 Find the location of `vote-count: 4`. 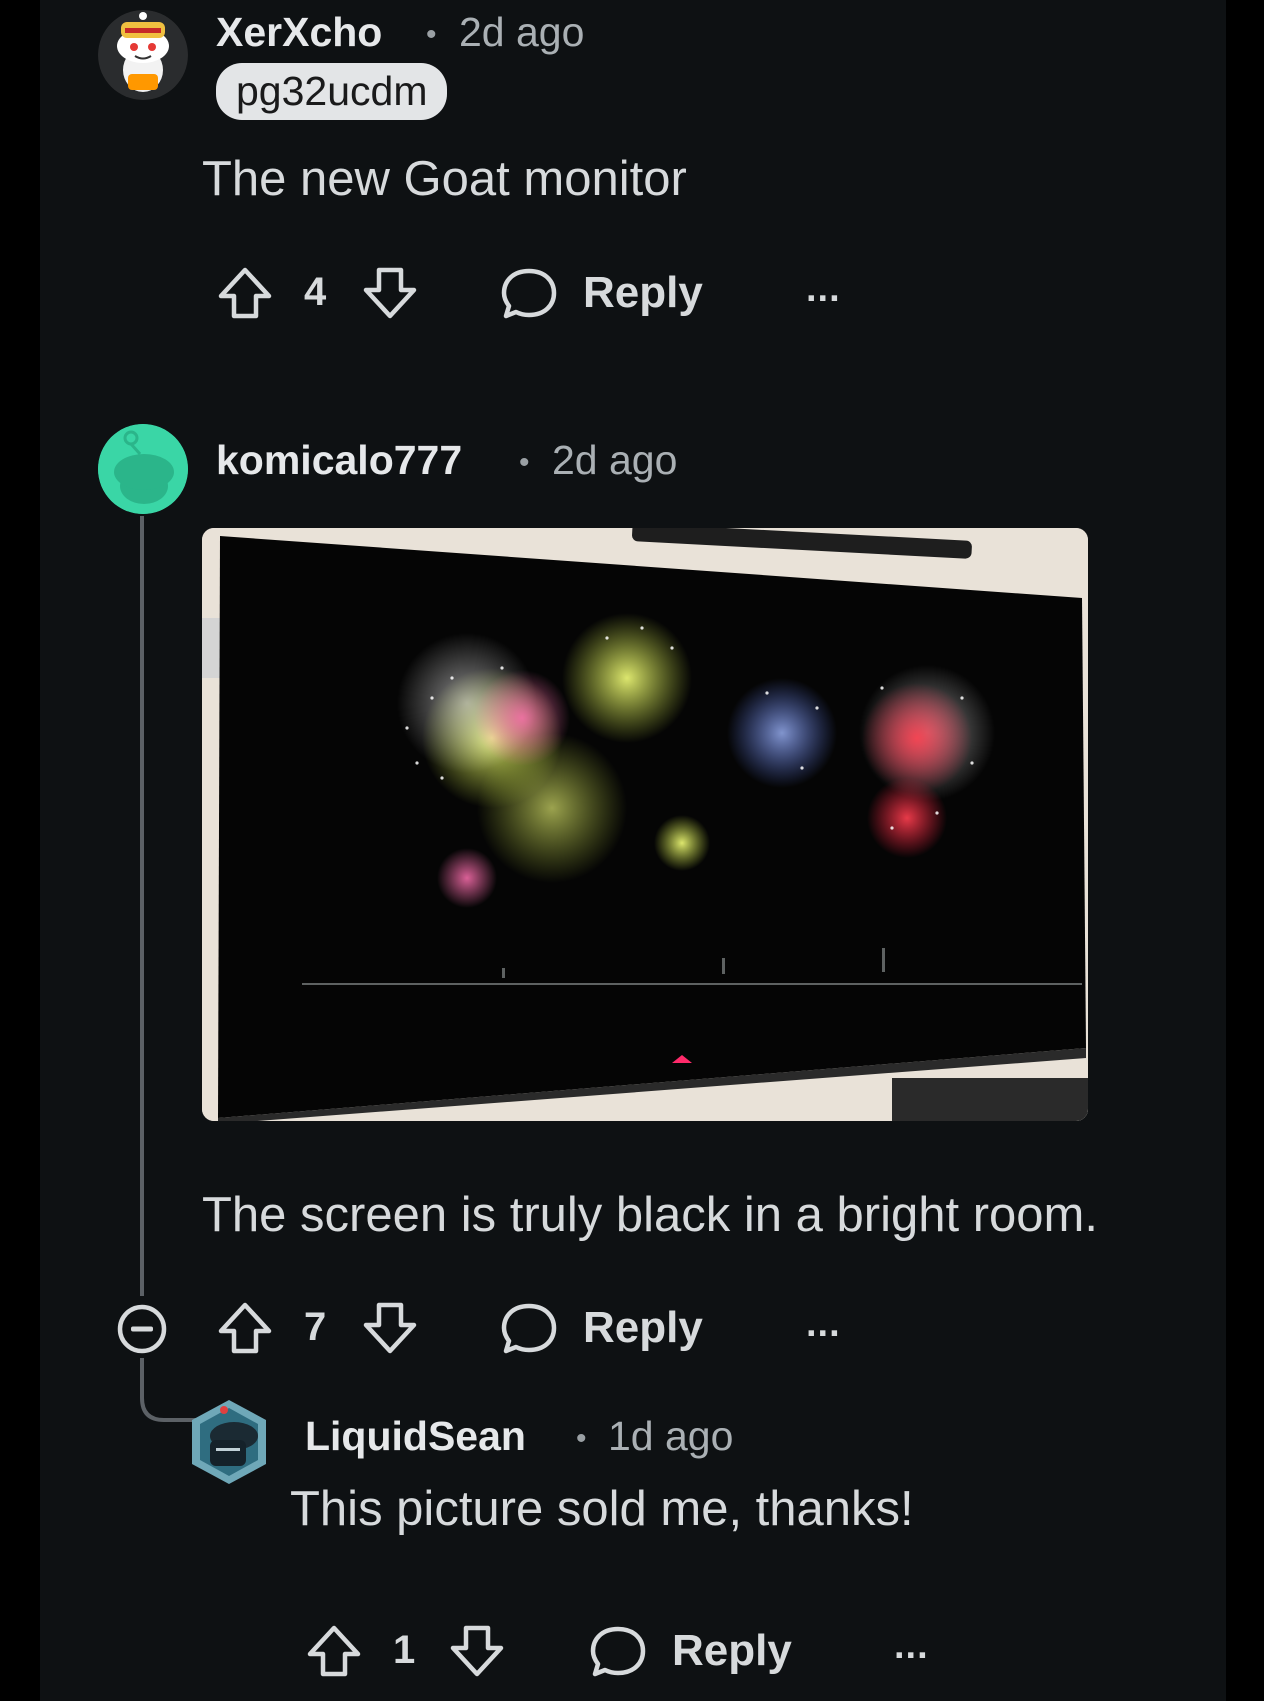

vote-count: 4 is located at coordinates (315, 292).